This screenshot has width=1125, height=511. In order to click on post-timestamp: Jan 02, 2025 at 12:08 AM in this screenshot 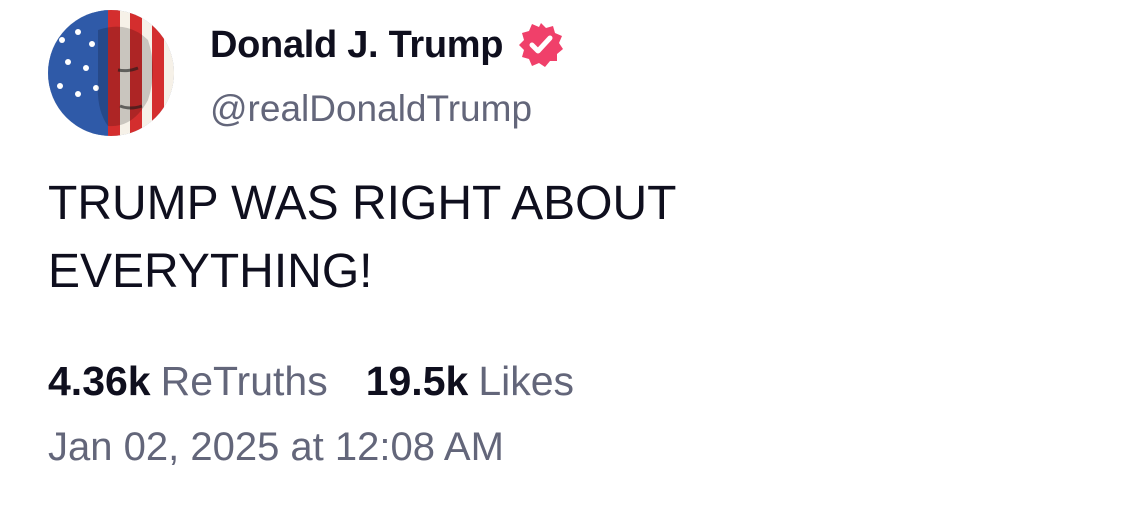, I will do `click(276, 447)`.